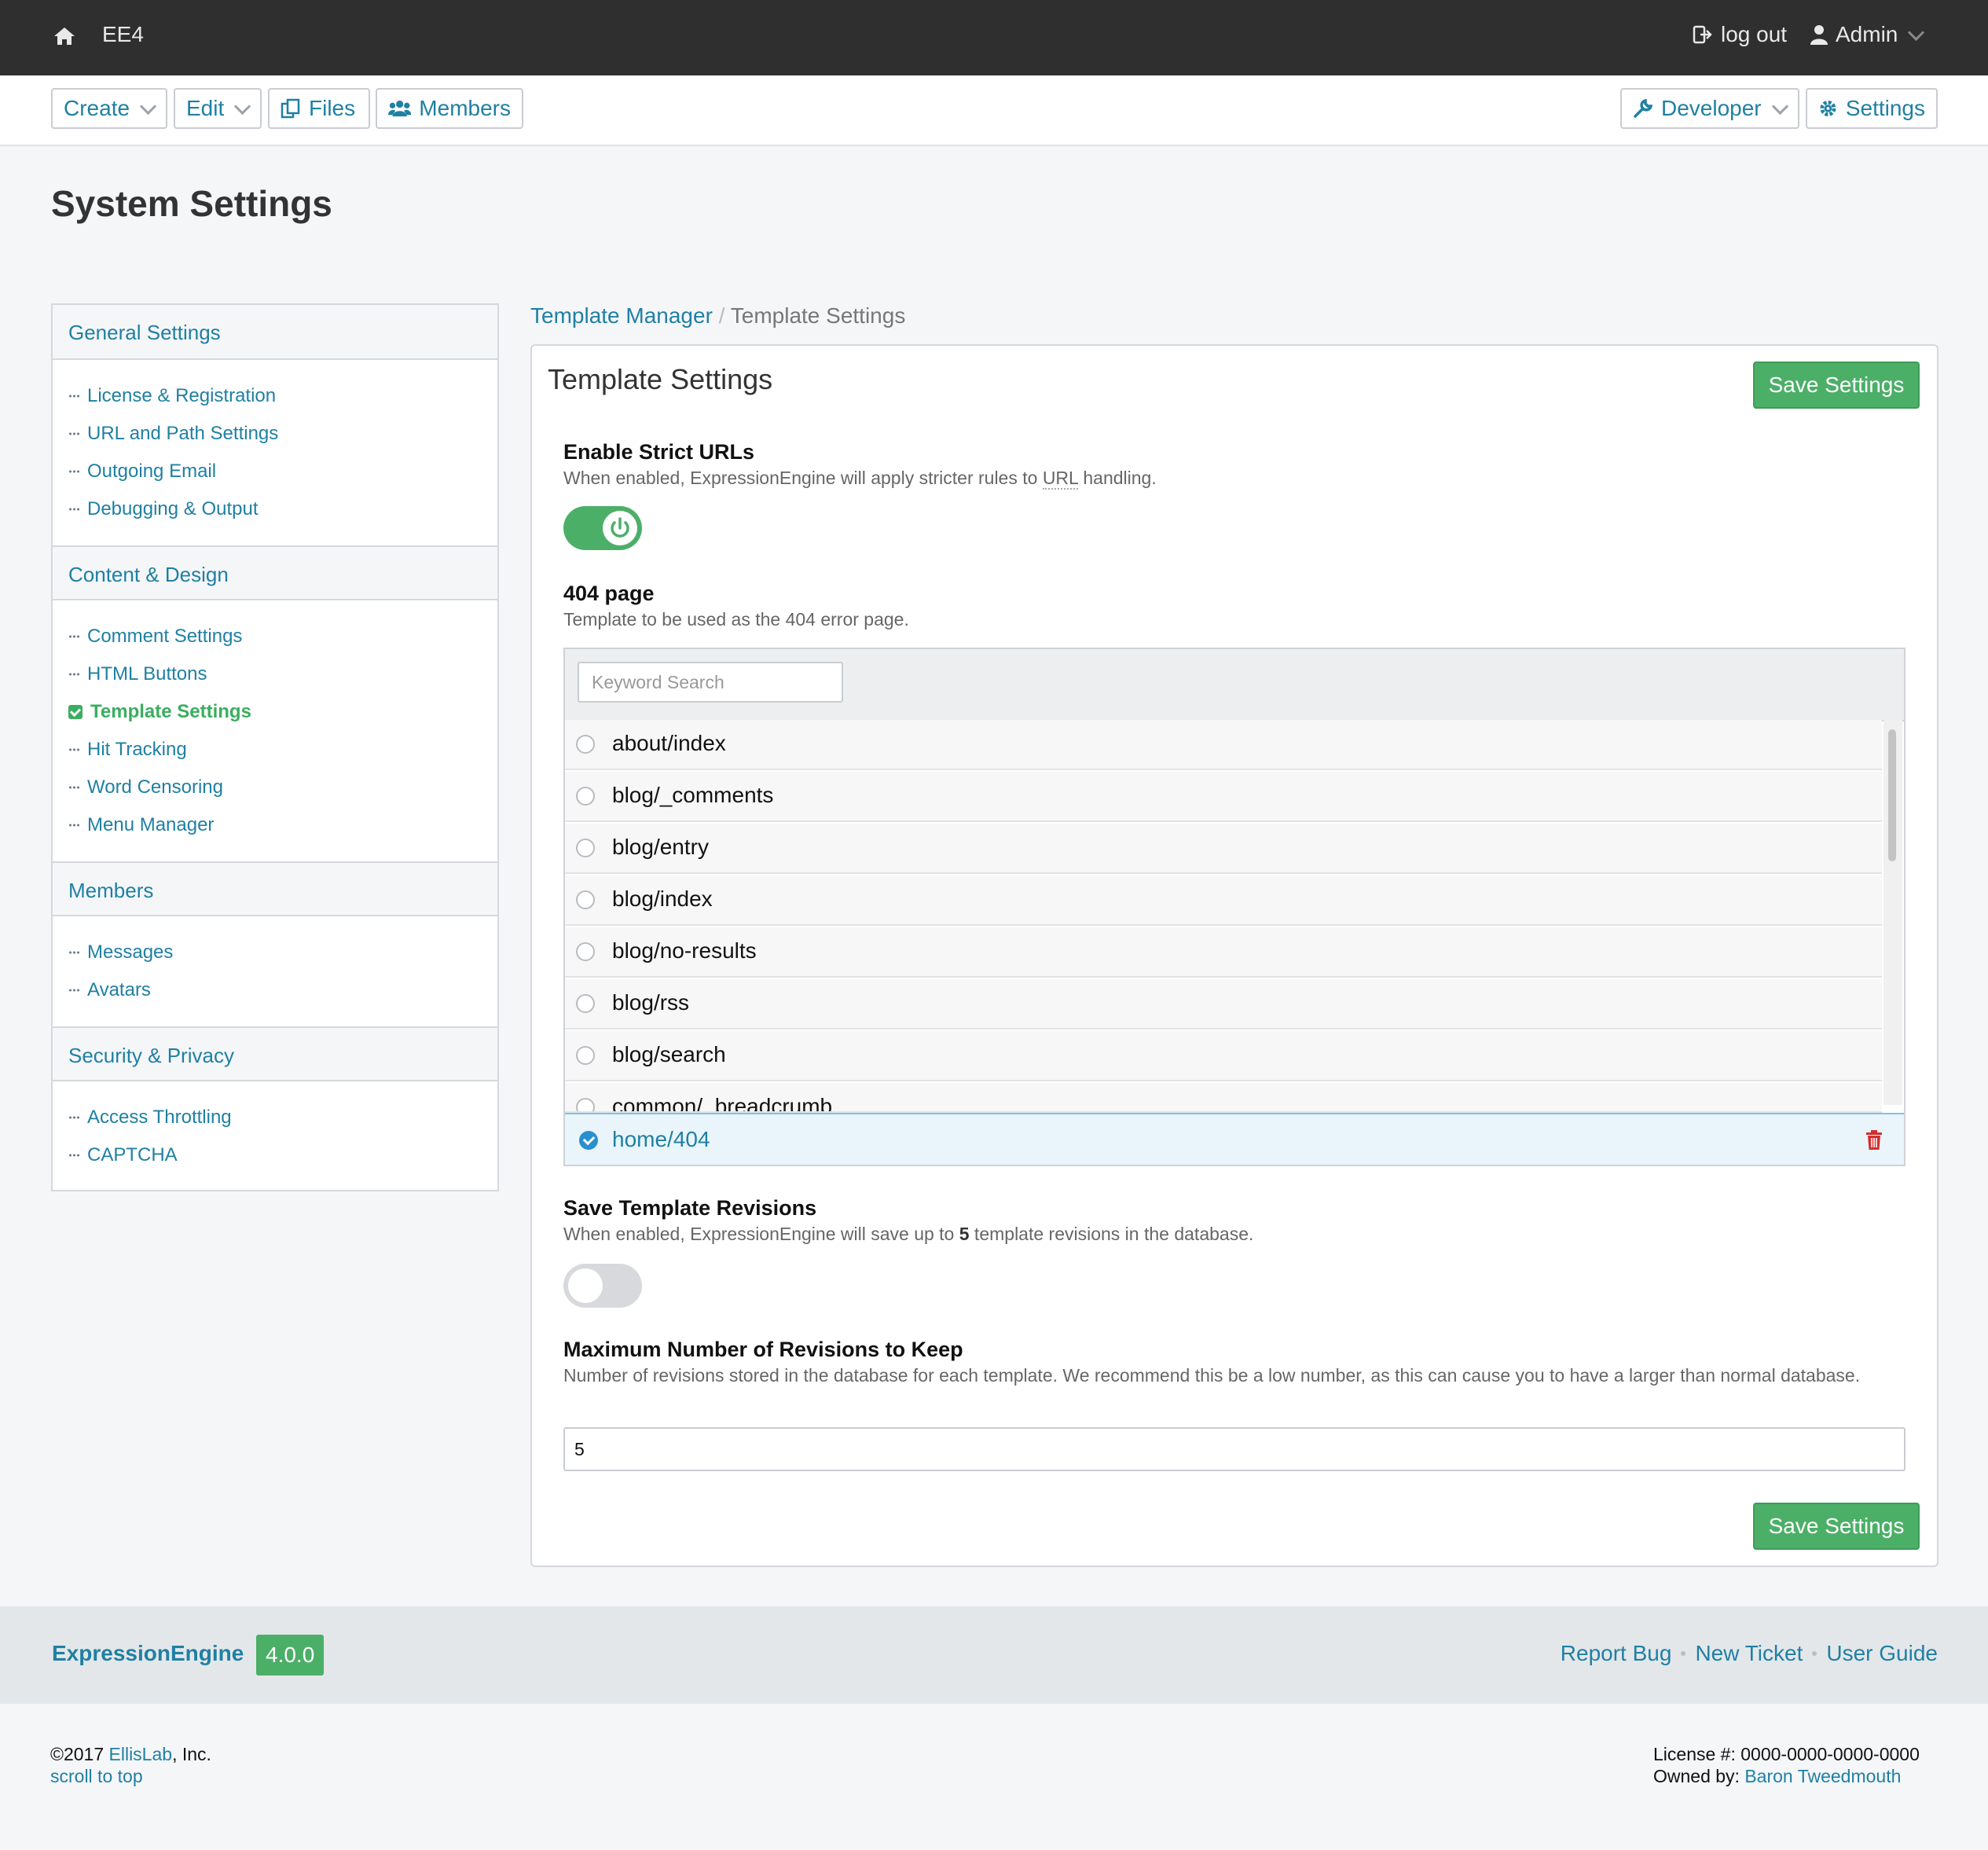 The width and height of the screenshot is (1988, 1850). What do you see at coordinates (173, 509) in the screenshot?
I see `sidebar-item-label: Debugging & Output` at bounding box center [173, 509].